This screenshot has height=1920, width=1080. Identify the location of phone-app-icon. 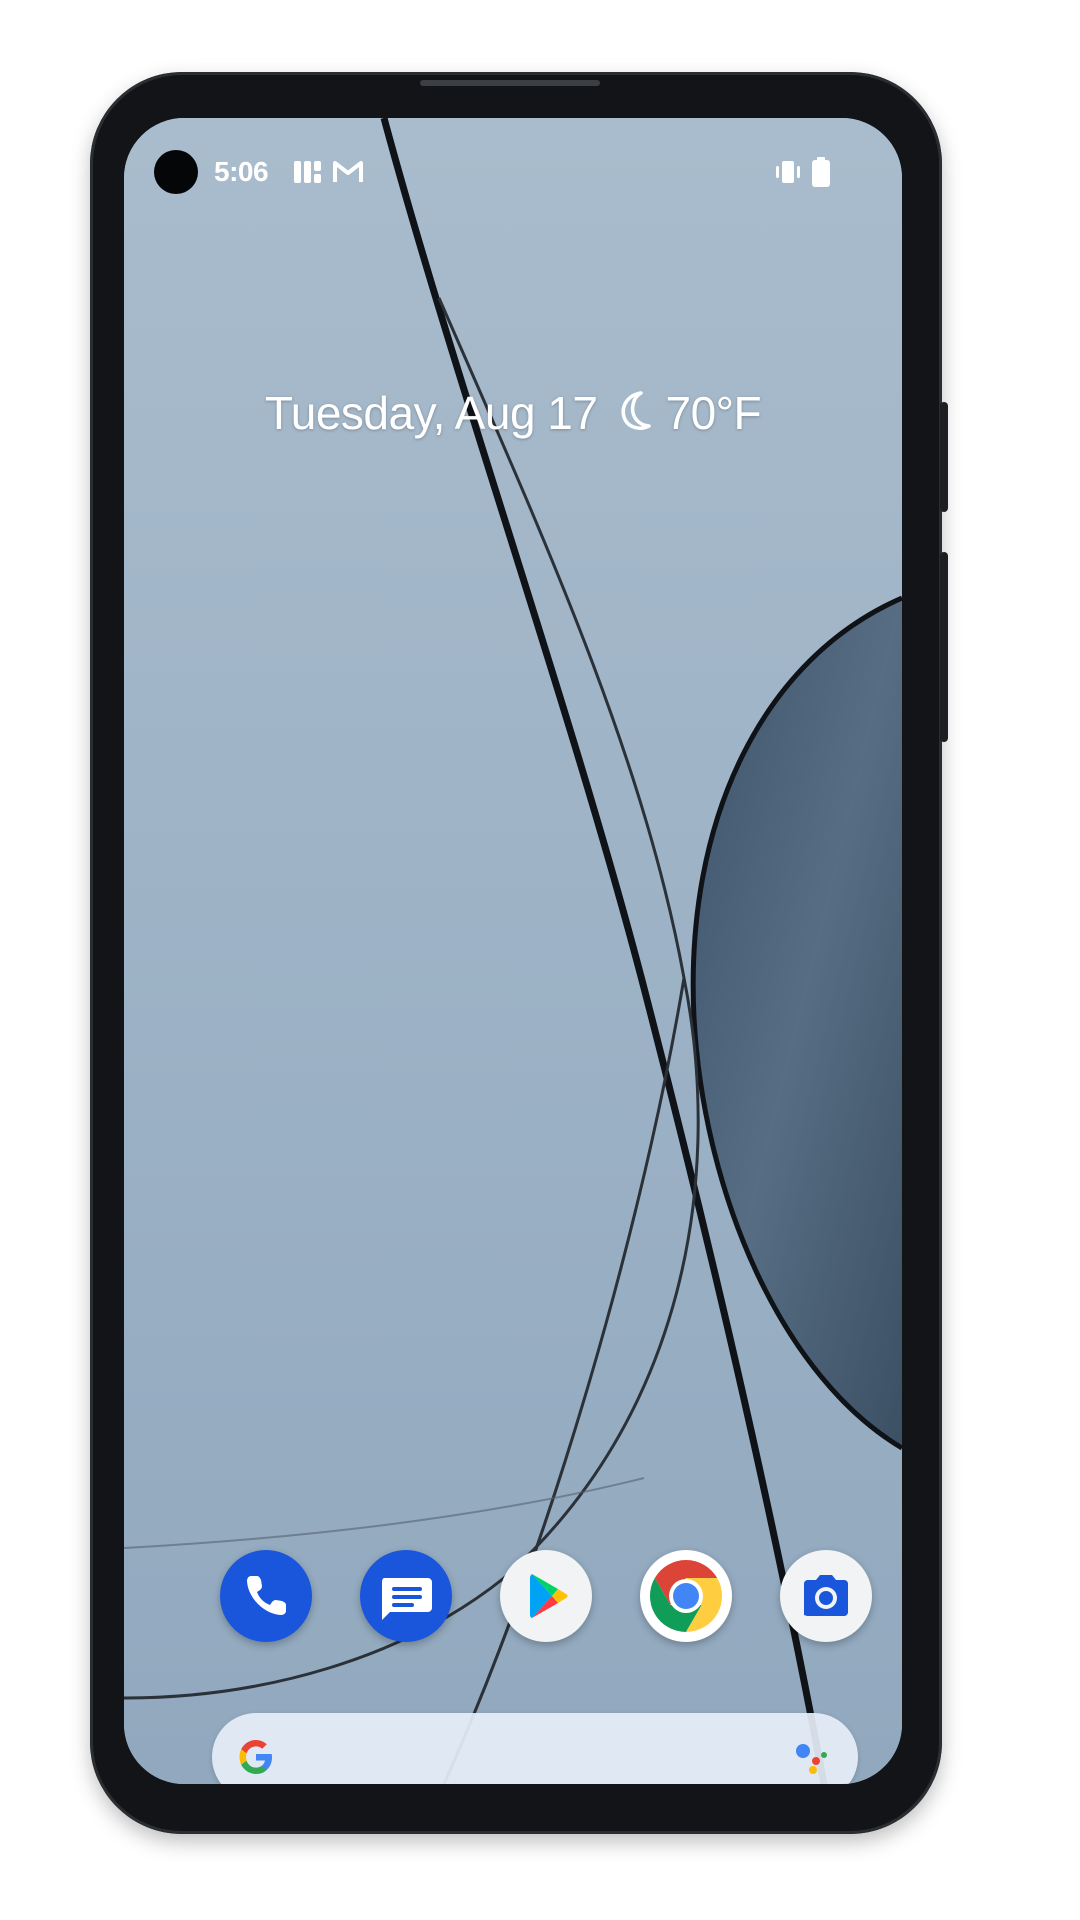
(266, 1596).